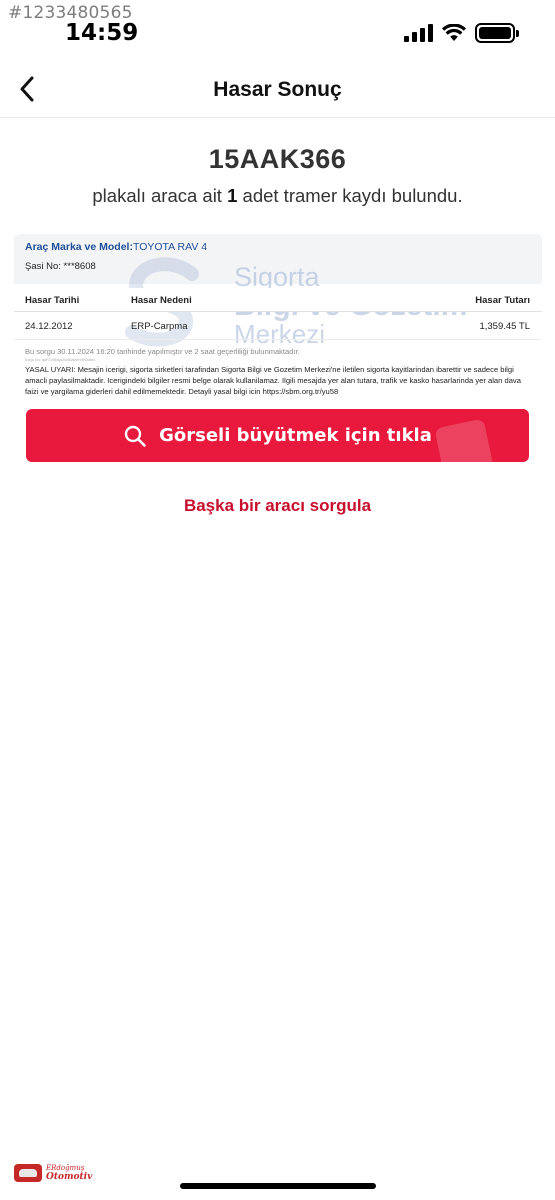 Image resolution: width=555 pixels, height=1200 pixels. What do you see at coordinates (43, 266) in the screenshot?
I see `chassis-label: Şasi No:` at bounding box center [43, 266].